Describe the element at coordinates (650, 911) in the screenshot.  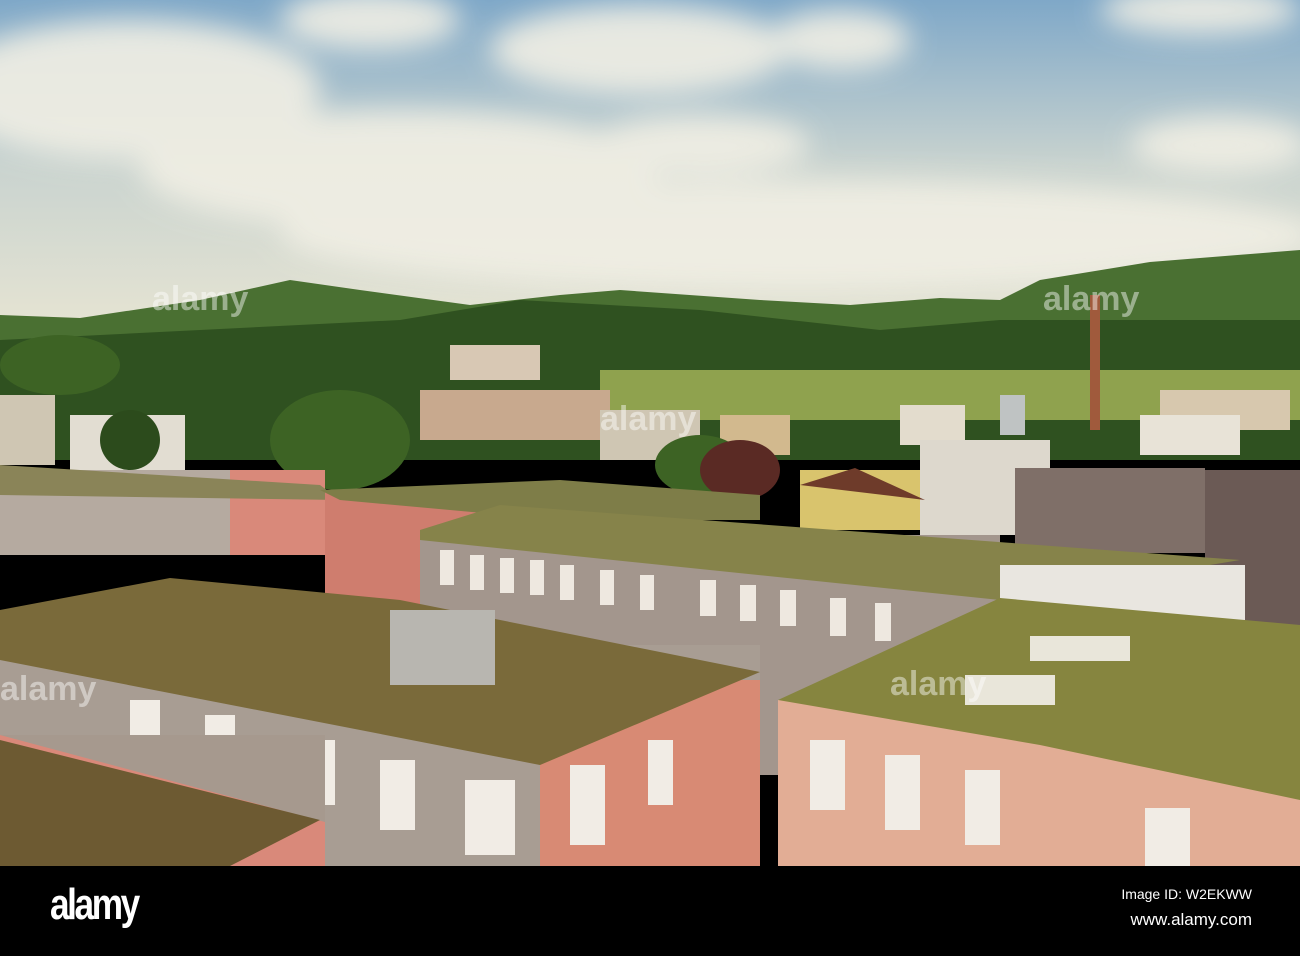
I see `footer-bar` at that location.